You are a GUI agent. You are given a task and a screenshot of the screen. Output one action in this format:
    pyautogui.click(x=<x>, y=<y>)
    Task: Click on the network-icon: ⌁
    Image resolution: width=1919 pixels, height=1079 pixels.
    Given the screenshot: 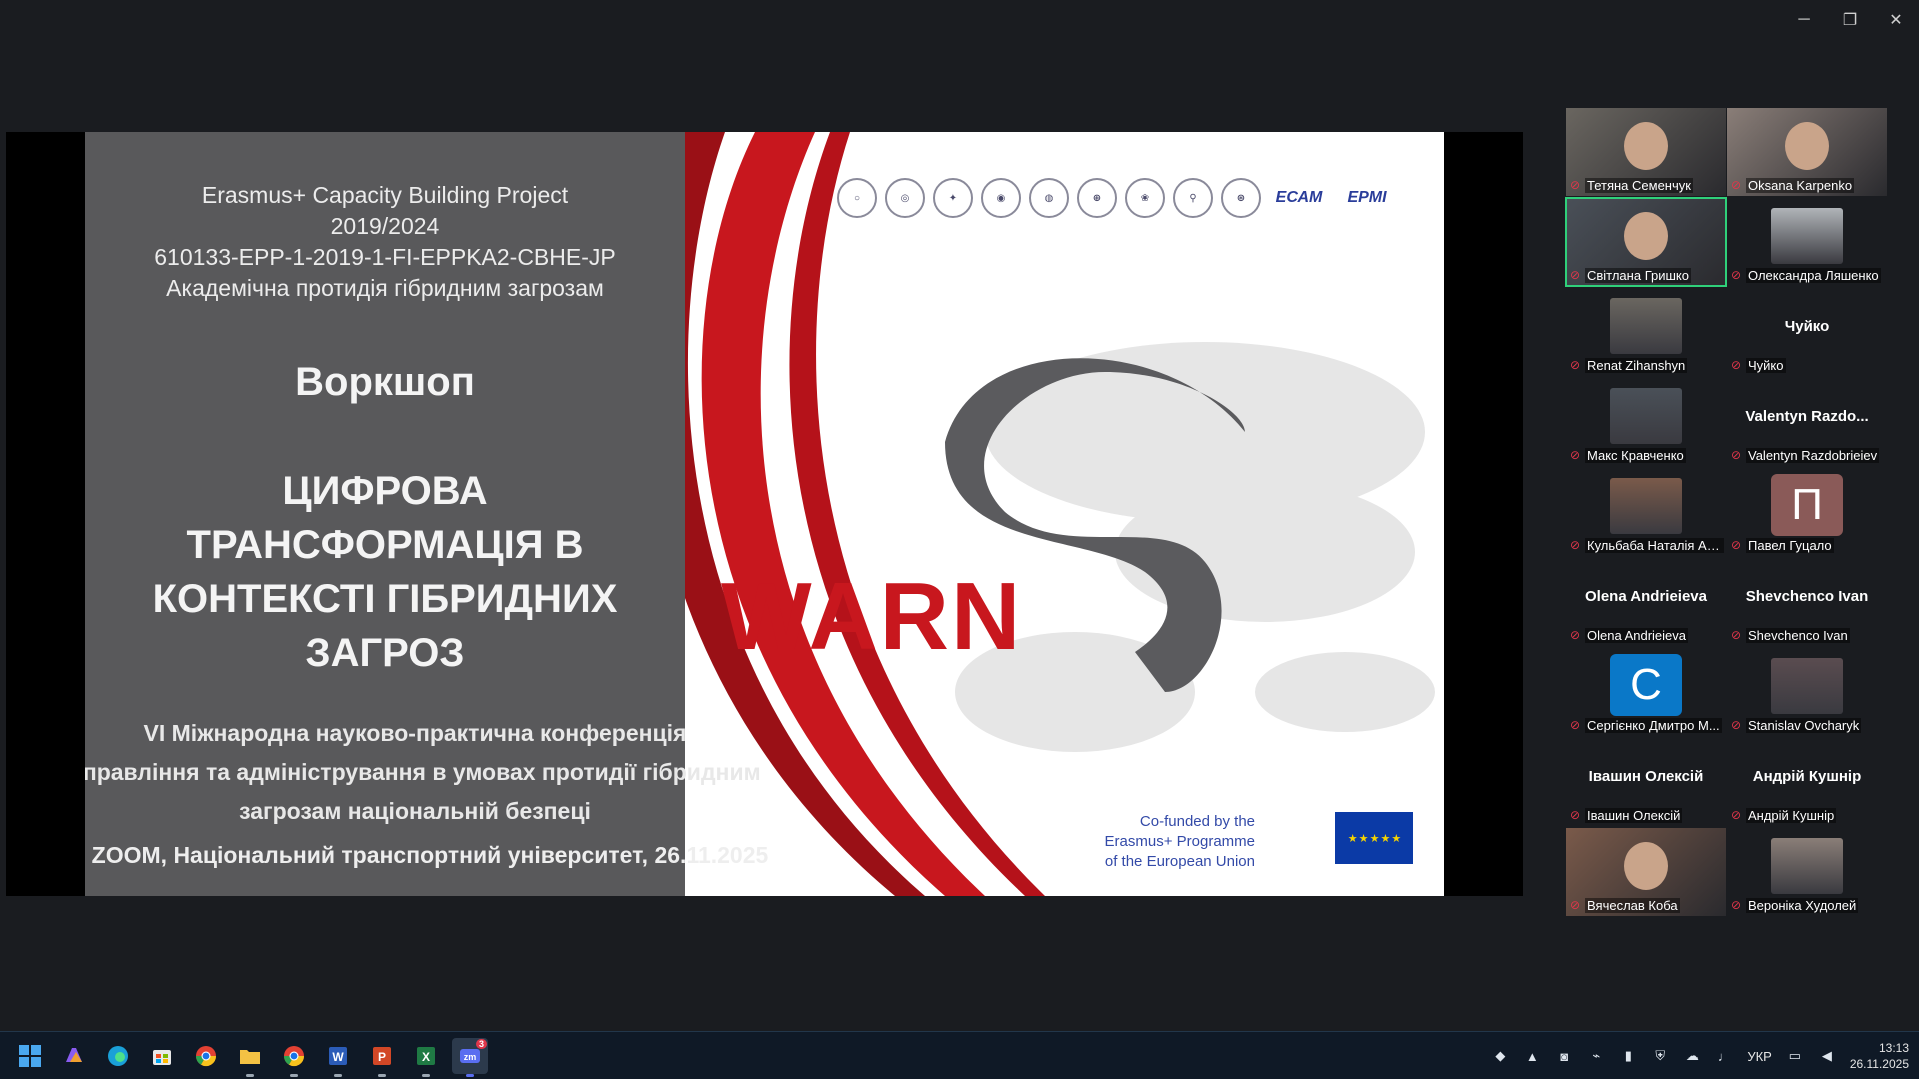 What is the action you would take?
    pyautogui.click(x=1596, y=1056)
    